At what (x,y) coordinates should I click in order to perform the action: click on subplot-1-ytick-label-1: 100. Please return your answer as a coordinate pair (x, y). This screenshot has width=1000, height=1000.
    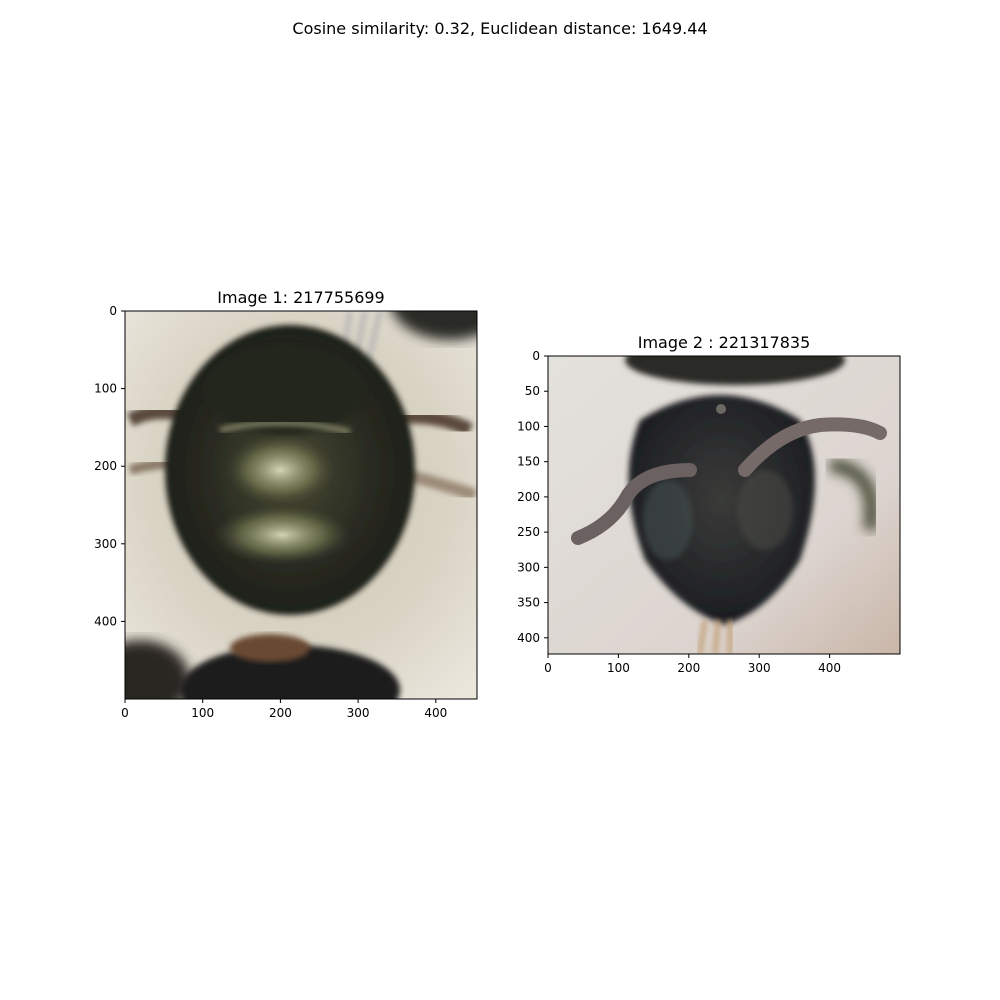
    Looking at the image, I should click on (105, 389).